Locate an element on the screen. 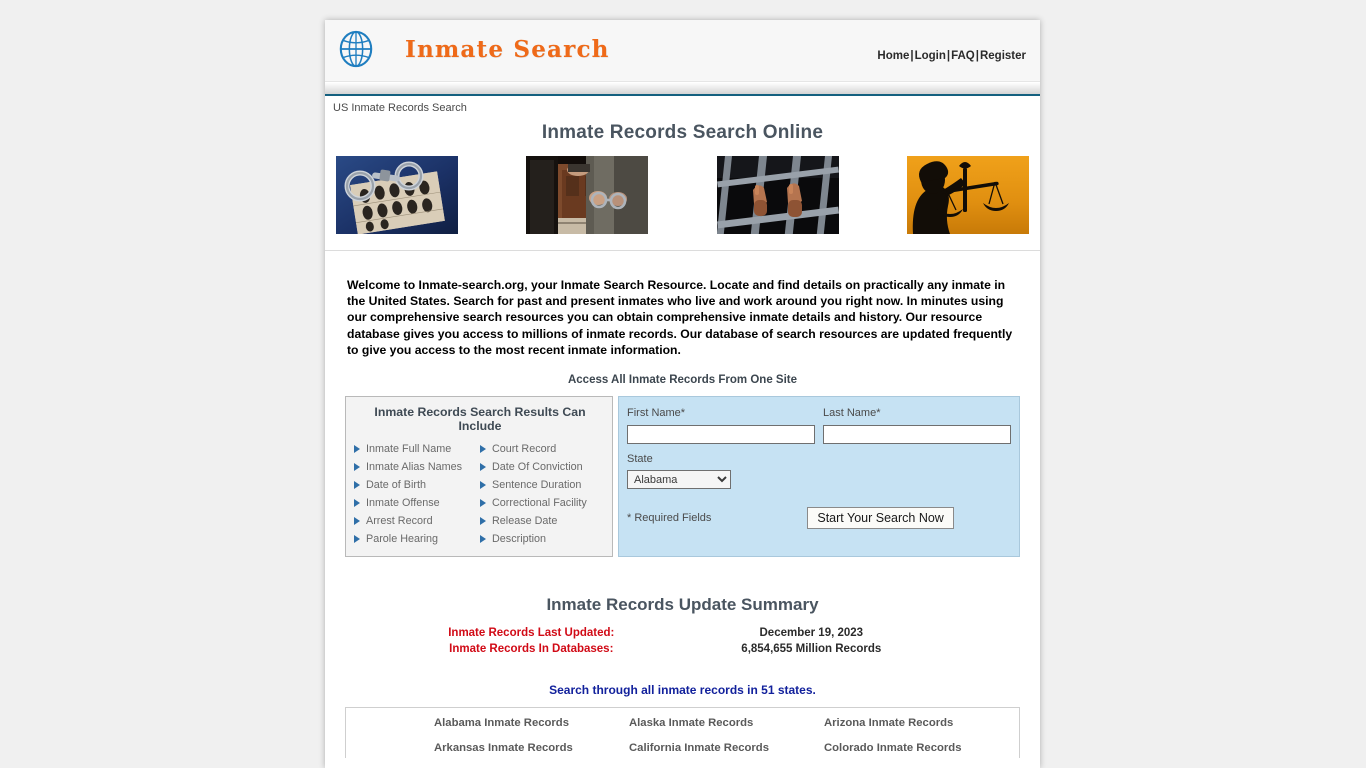 This screenshot has height=768, width=1366. list-item: Arrest Record is located at coordinates (417, 521).